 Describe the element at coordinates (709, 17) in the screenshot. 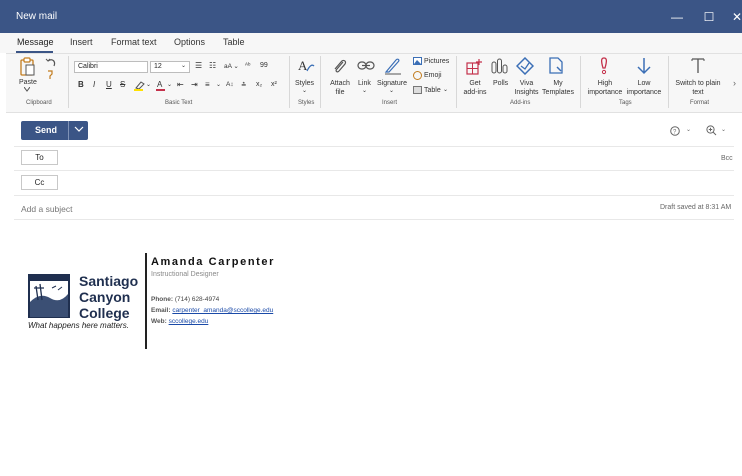

I see `maximize-button: ☐` at that location.